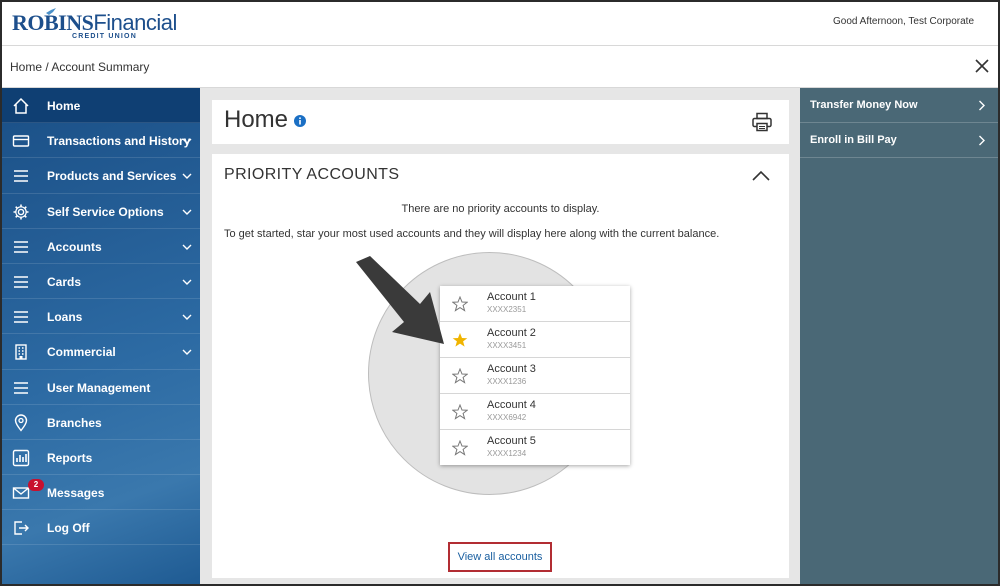 The height and width of the screenshot is (586, 1000). I want to click on quick-action-label: Transfer Money Now, so click(864, 105).